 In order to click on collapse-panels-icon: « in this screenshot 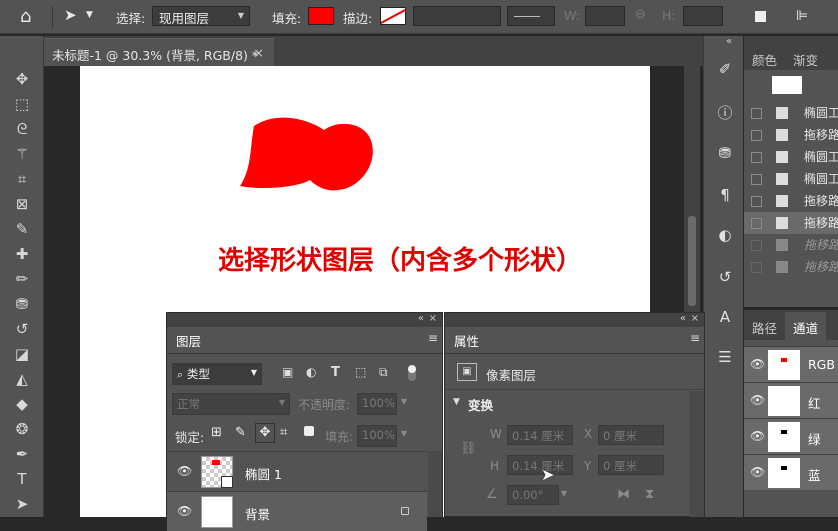, I will do `click(729, 41)`.